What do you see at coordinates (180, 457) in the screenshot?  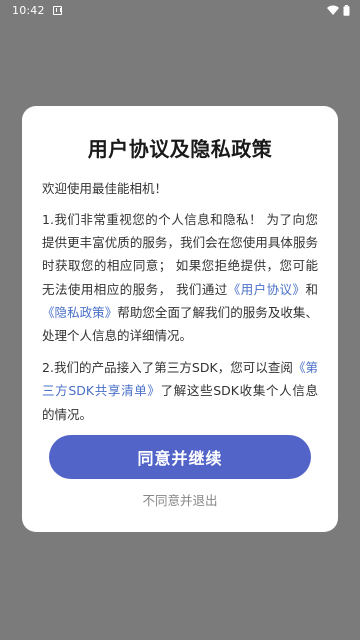 I see `agree-continue-button: 同意并继续` at bounding box center [180, 457].